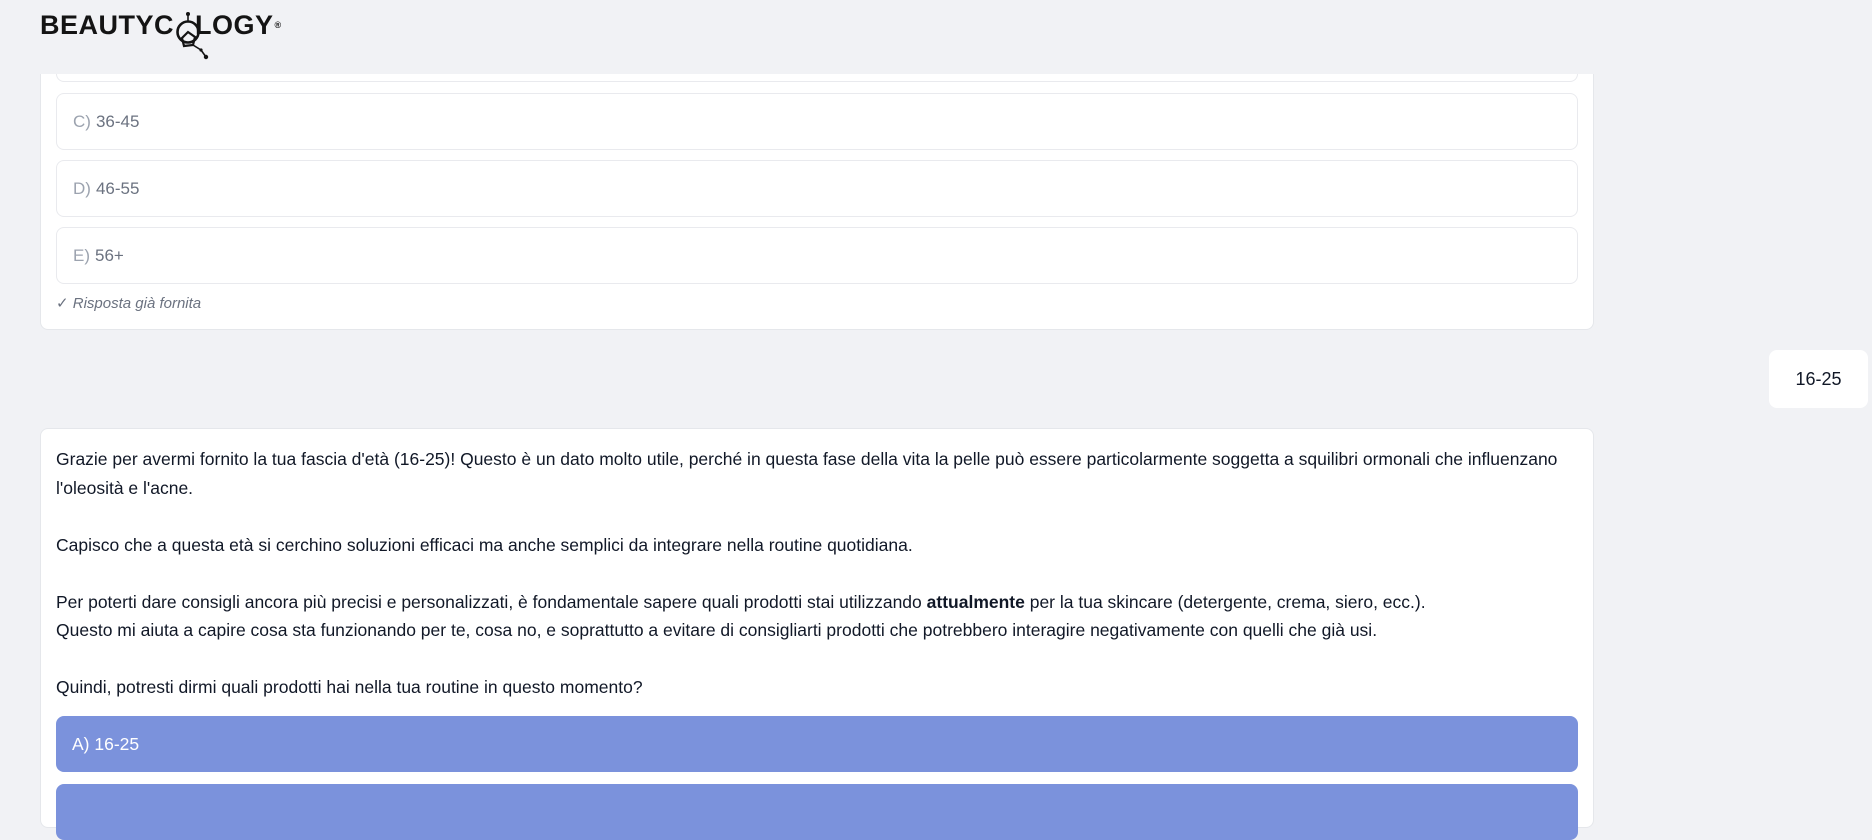 The width and height of the screenshot is (1872, 840). What do you see at coordinates (817, 255) in the screenshot?
I see `option-e: E) 56+` at bounding box center [817, 255].